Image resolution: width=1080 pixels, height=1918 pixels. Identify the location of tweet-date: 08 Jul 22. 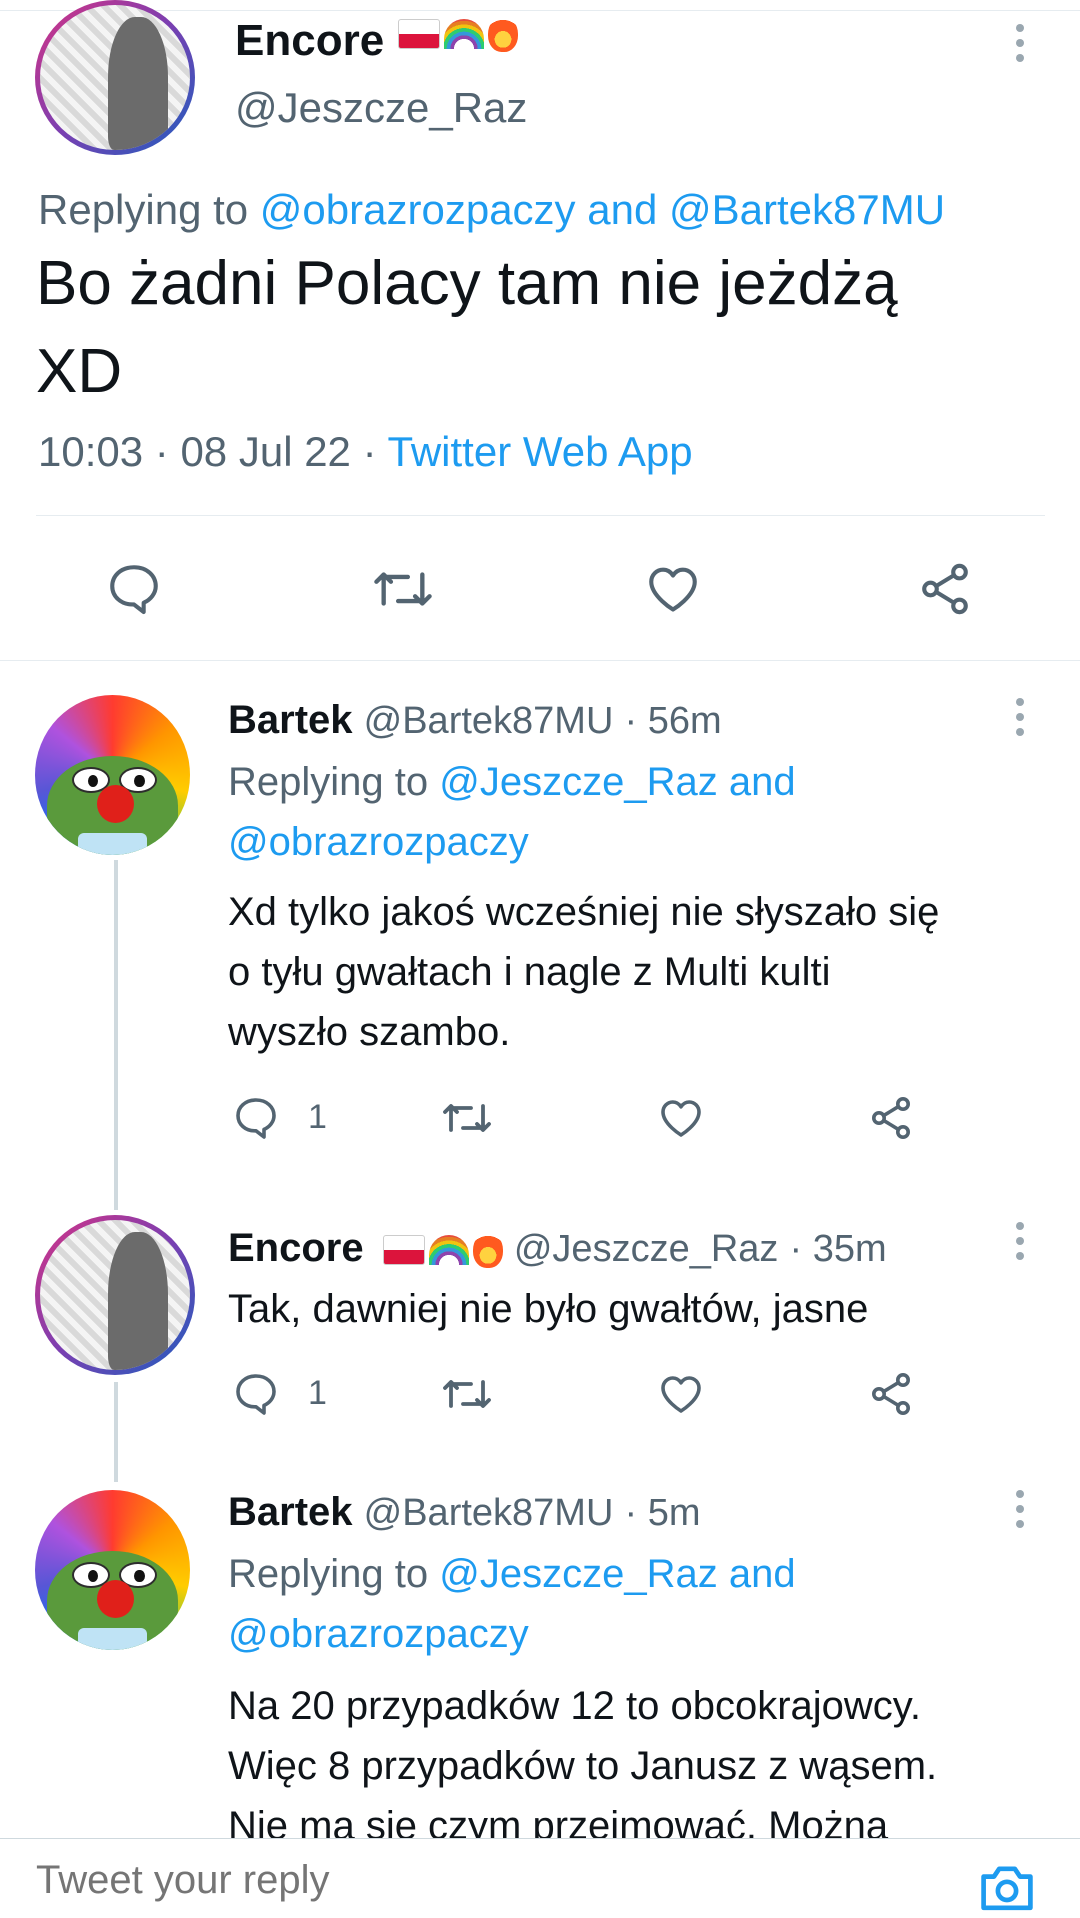
(265, 451).